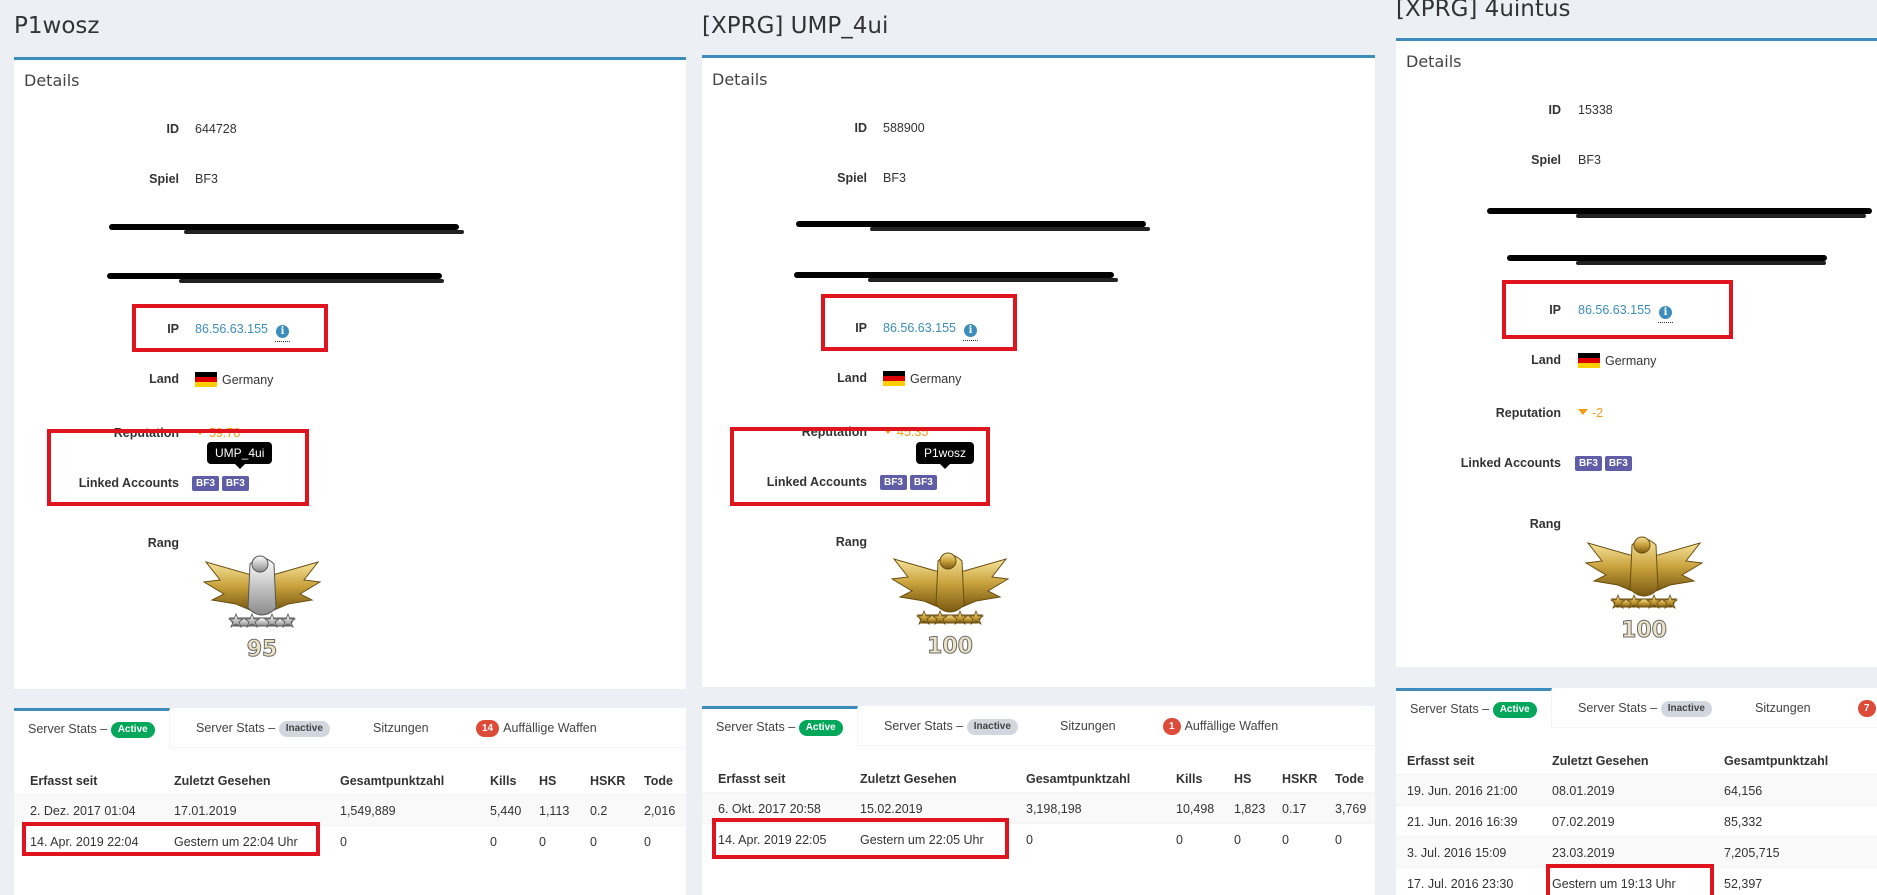 This screenshot has width=1877, height=895. What do you see at coordinates (1462, 822) in the screenshot?
I see `table-cell: 21. Jun. 2016 16:39` at bounding box center [1462, 822].